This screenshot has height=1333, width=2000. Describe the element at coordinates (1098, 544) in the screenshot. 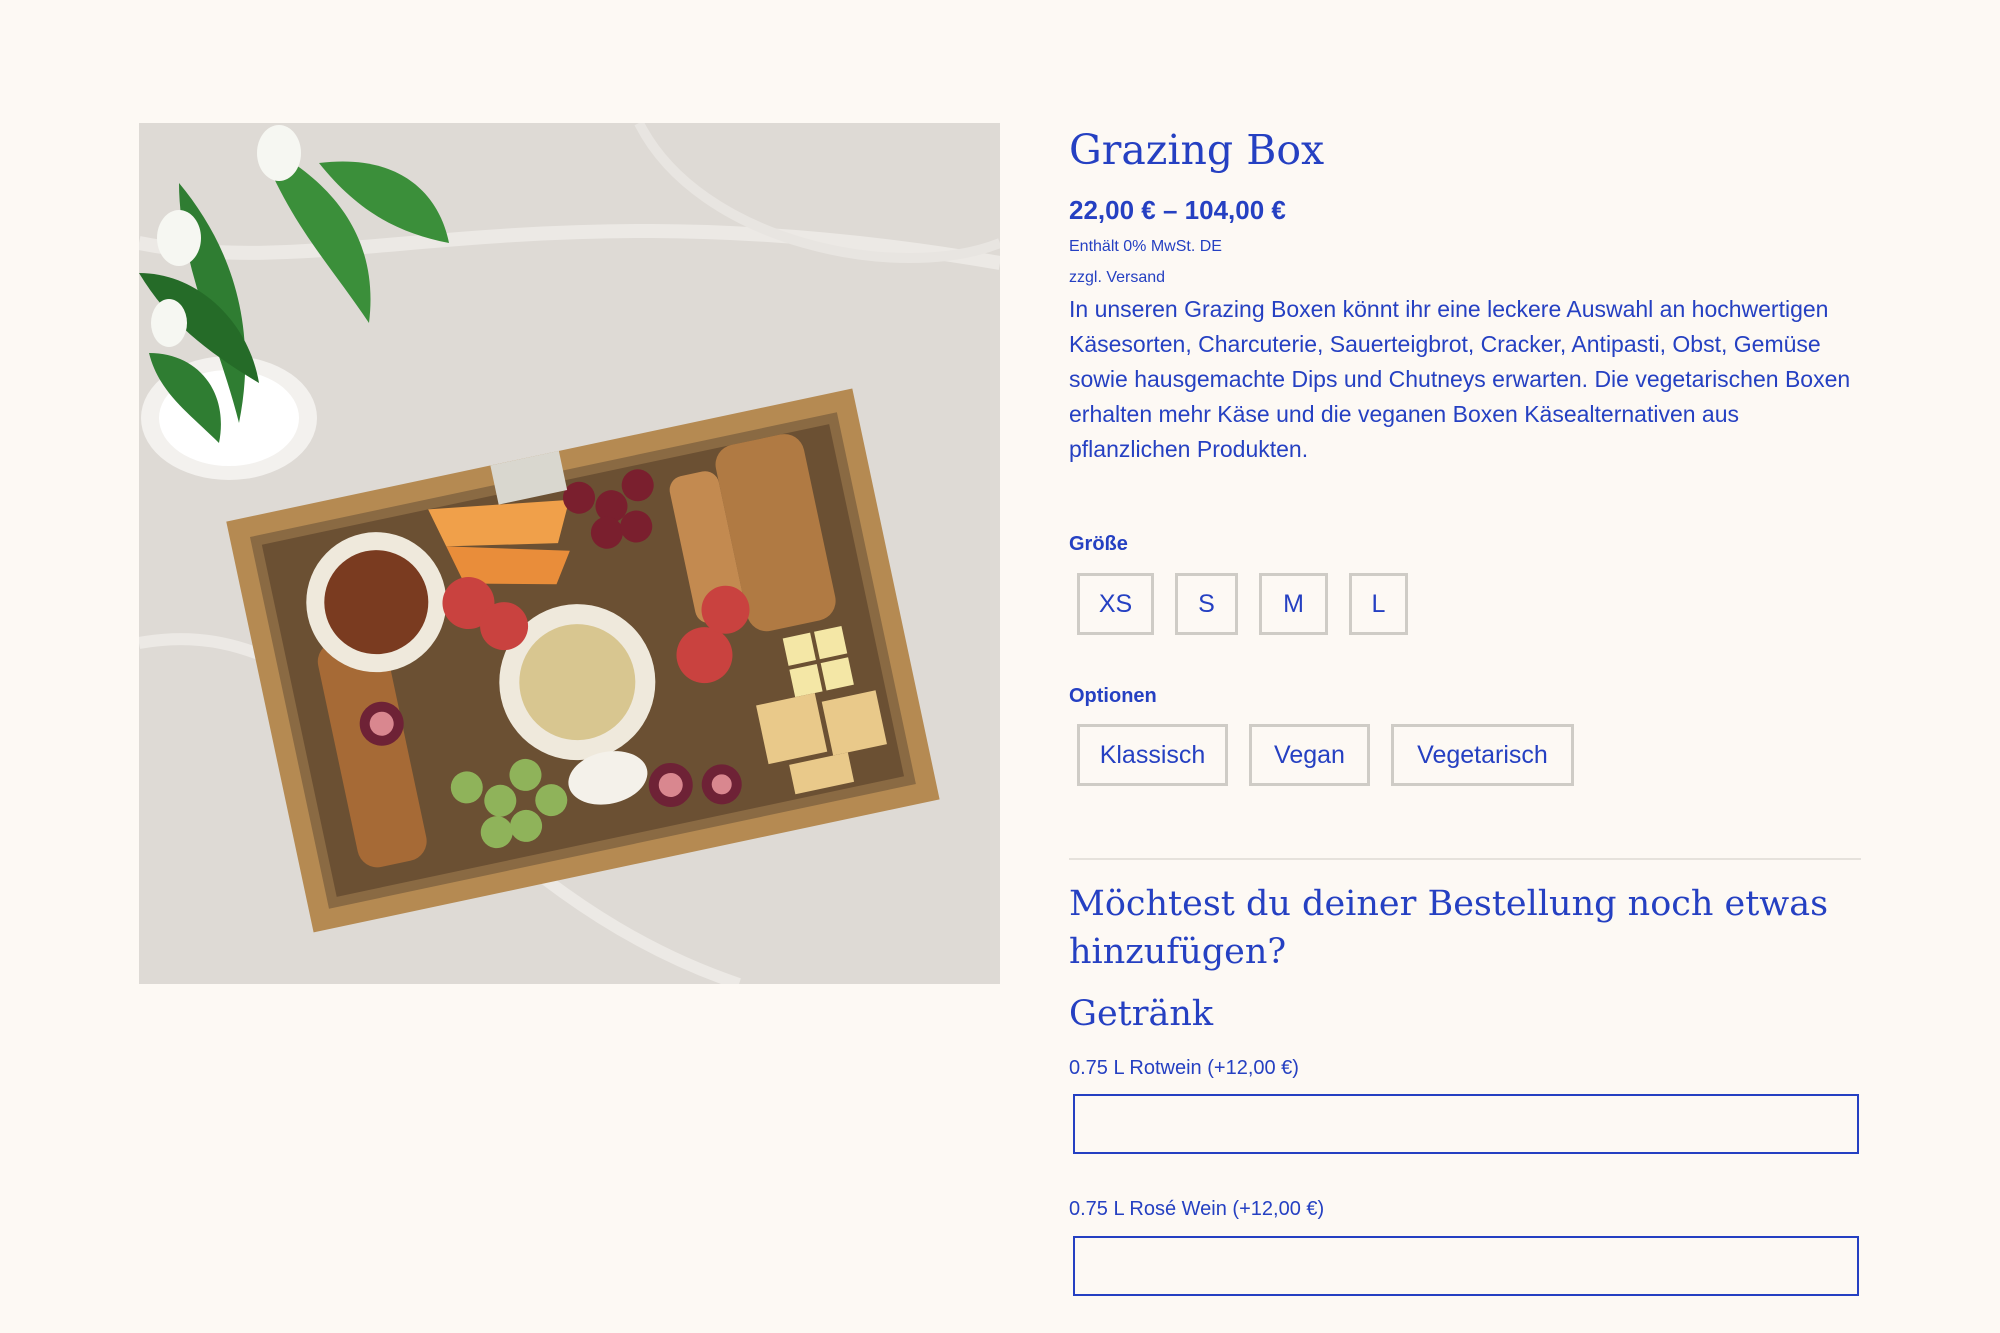

I see `size-label: Größe` at that location.